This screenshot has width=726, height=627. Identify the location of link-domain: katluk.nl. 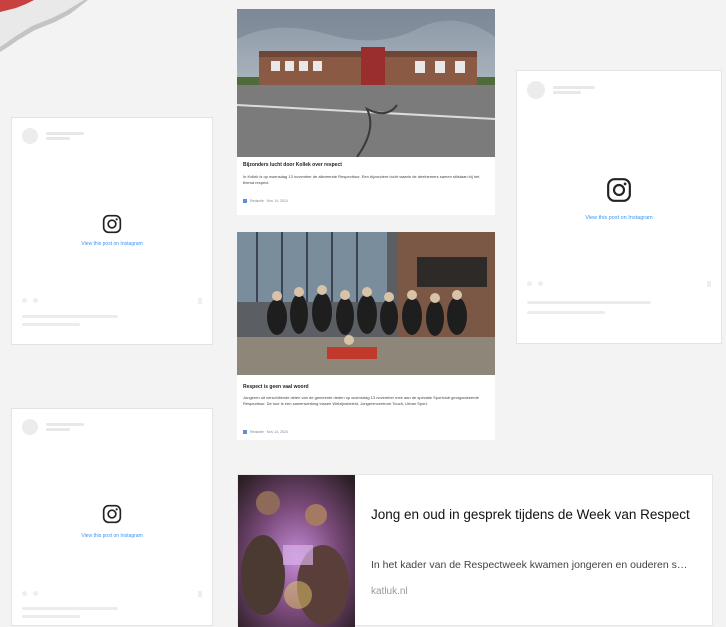
(389, 591).